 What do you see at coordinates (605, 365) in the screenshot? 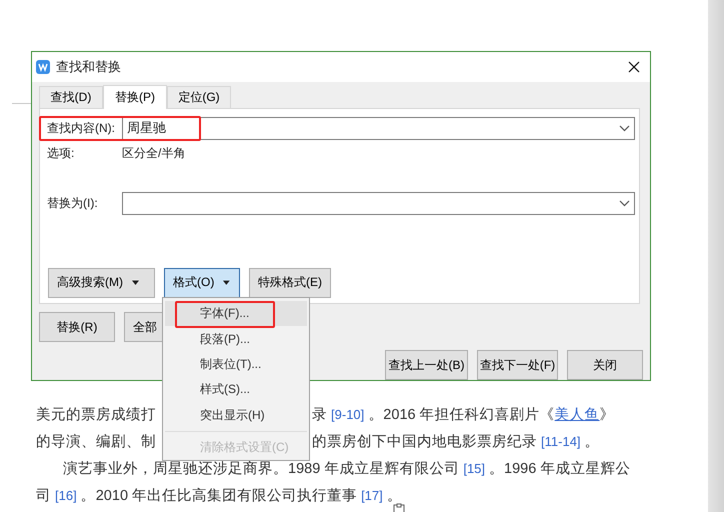
I see `close-dialog-button: 关闭` at bounding box center [605, 365].